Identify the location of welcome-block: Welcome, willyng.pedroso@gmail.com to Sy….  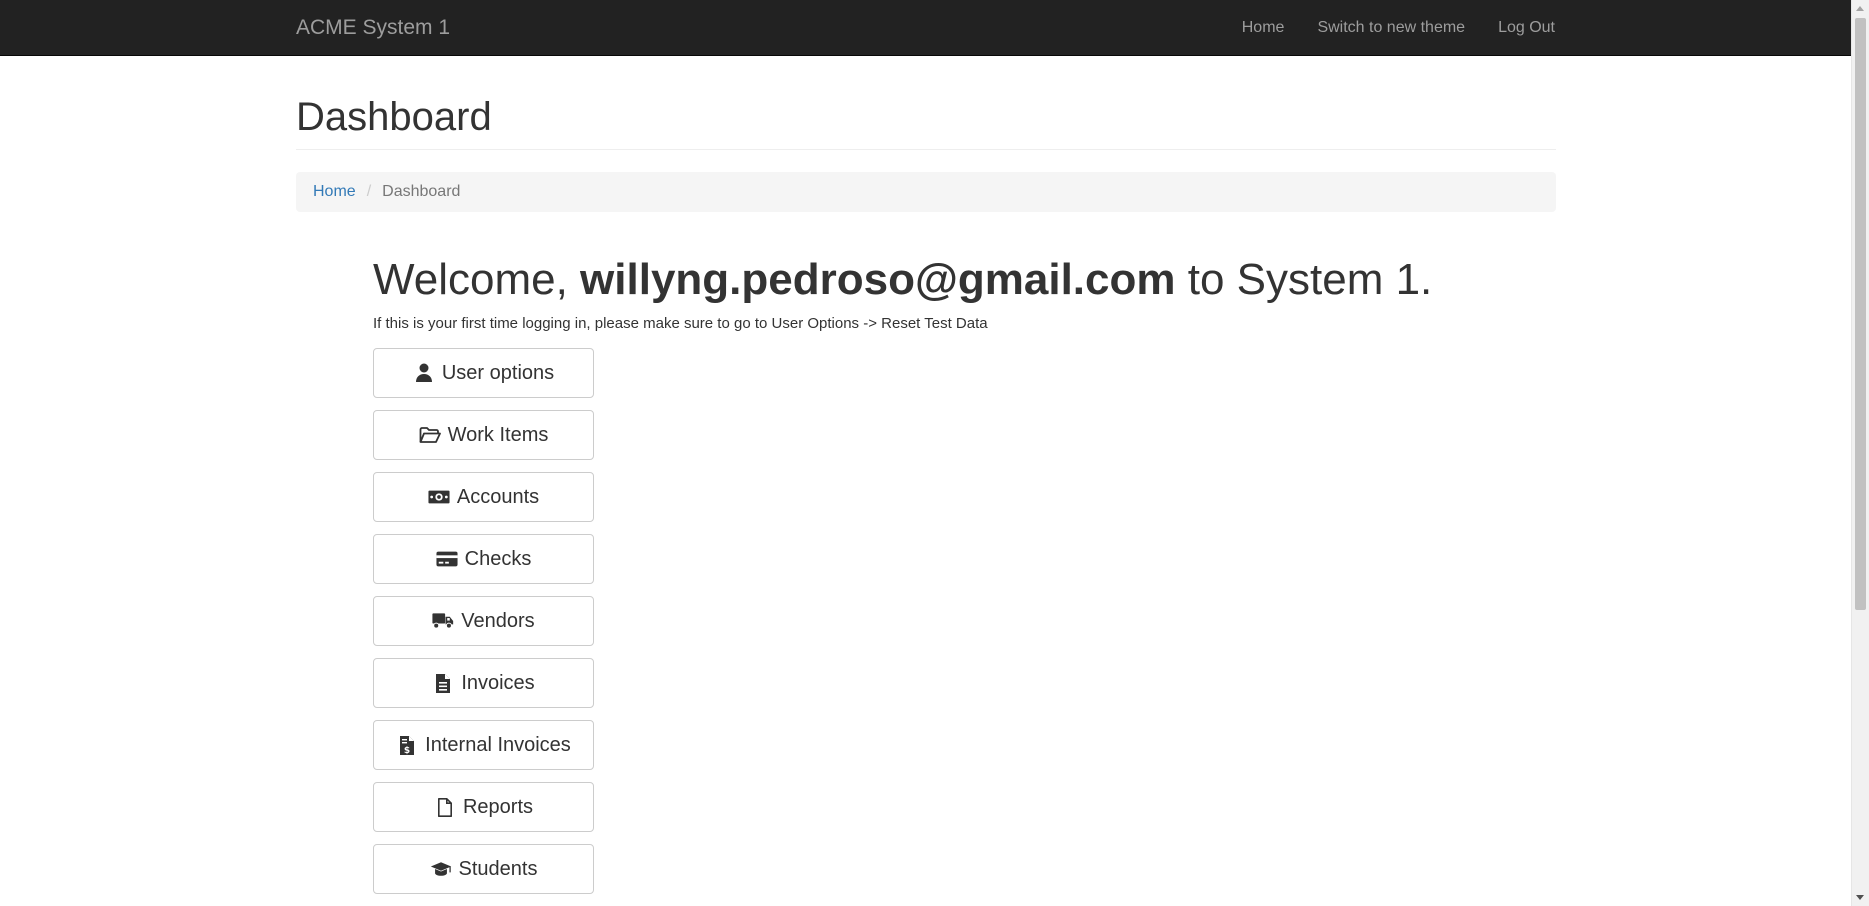
(923, 294).